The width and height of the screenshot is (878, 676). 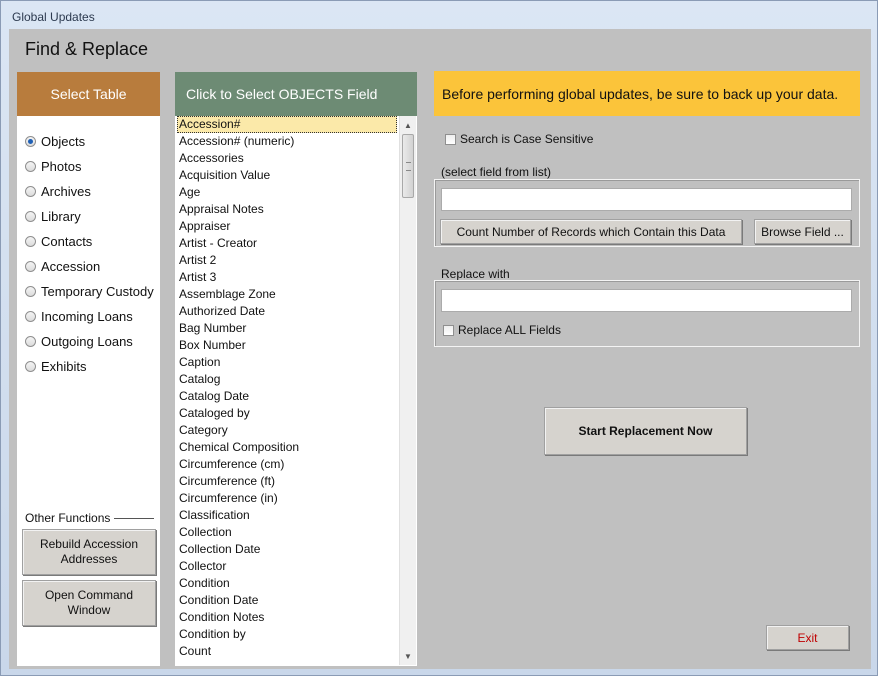 I want to click on scroll-down-arrow-icon: ▼, so click(x=408, y=656).